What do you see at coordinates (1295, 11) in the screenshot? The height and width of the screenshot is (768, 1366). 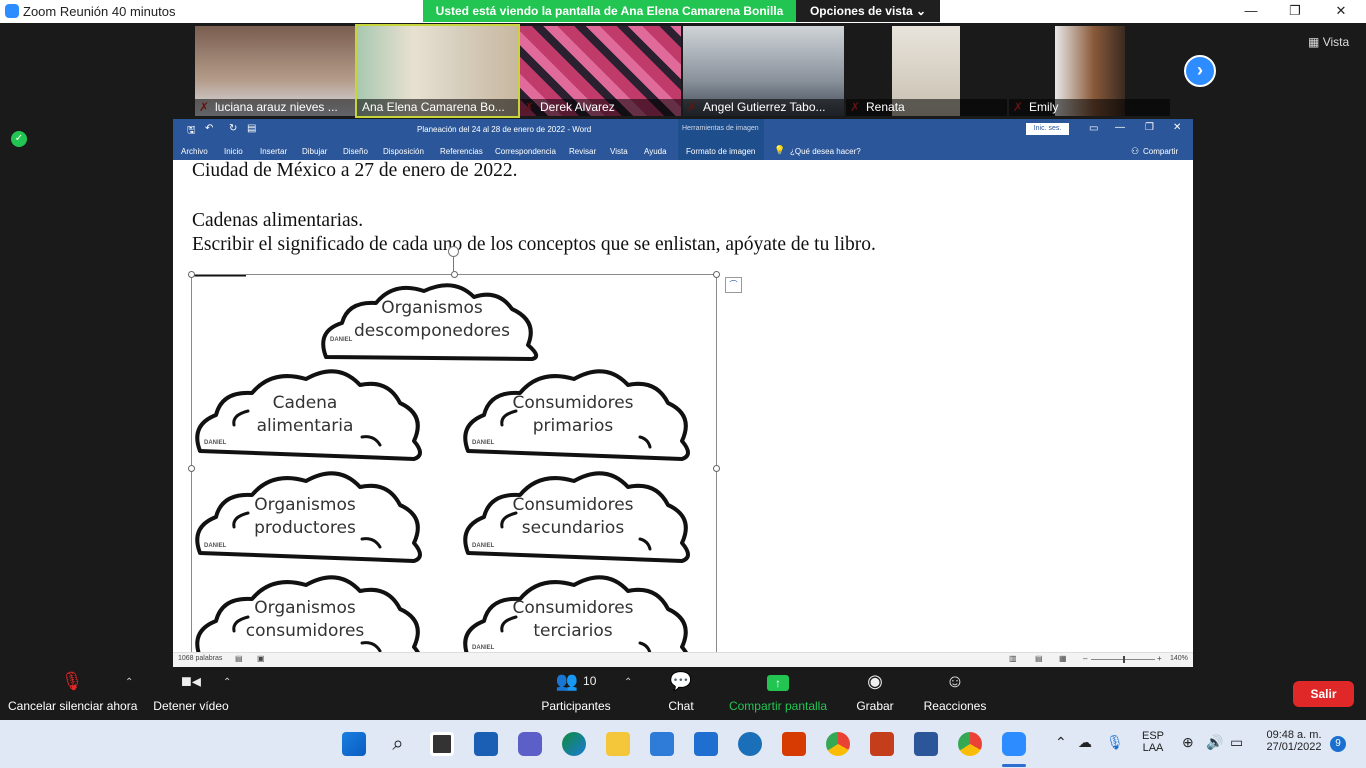 I see `maximize-button: ❐` at bounding box center [1295, 11].